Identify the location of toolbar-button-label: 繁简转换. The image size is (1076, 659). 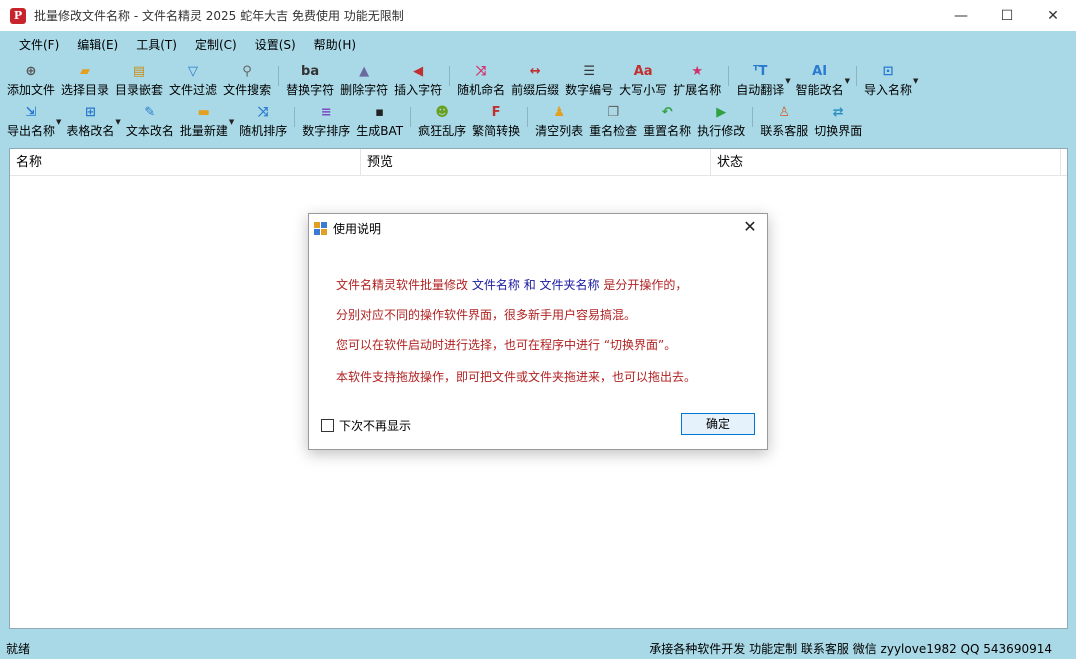
(496, 131).